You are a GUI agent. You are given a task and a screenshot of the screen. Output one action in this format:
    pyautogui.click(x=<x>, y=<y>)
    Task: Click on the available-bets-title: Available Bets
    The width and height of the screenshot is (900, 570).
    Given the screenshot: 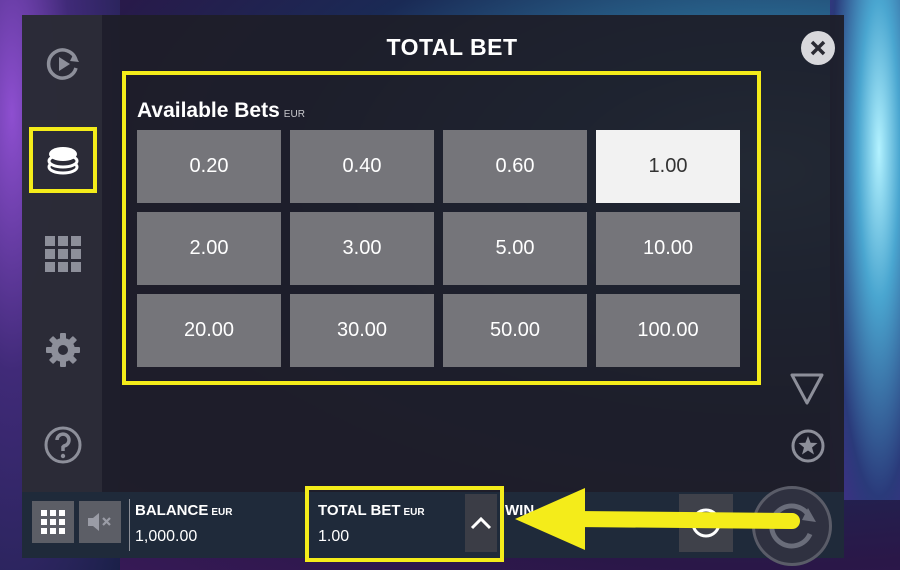 What is the action you would take?
    pyautogui.click(x=208, y=110)
    